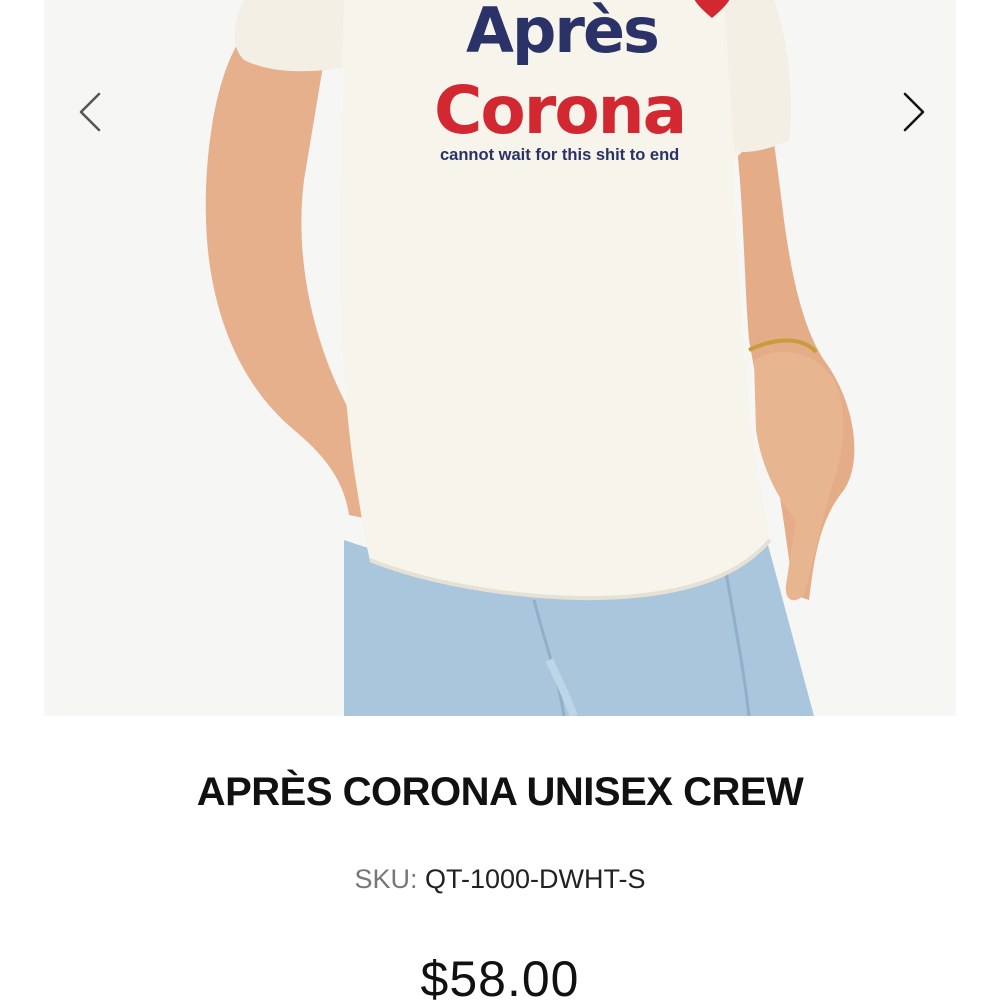 This screenshot has height=1000, width=1000. I want to click on sku-value: QT-1000-DWHT-S, so click(535, 879).